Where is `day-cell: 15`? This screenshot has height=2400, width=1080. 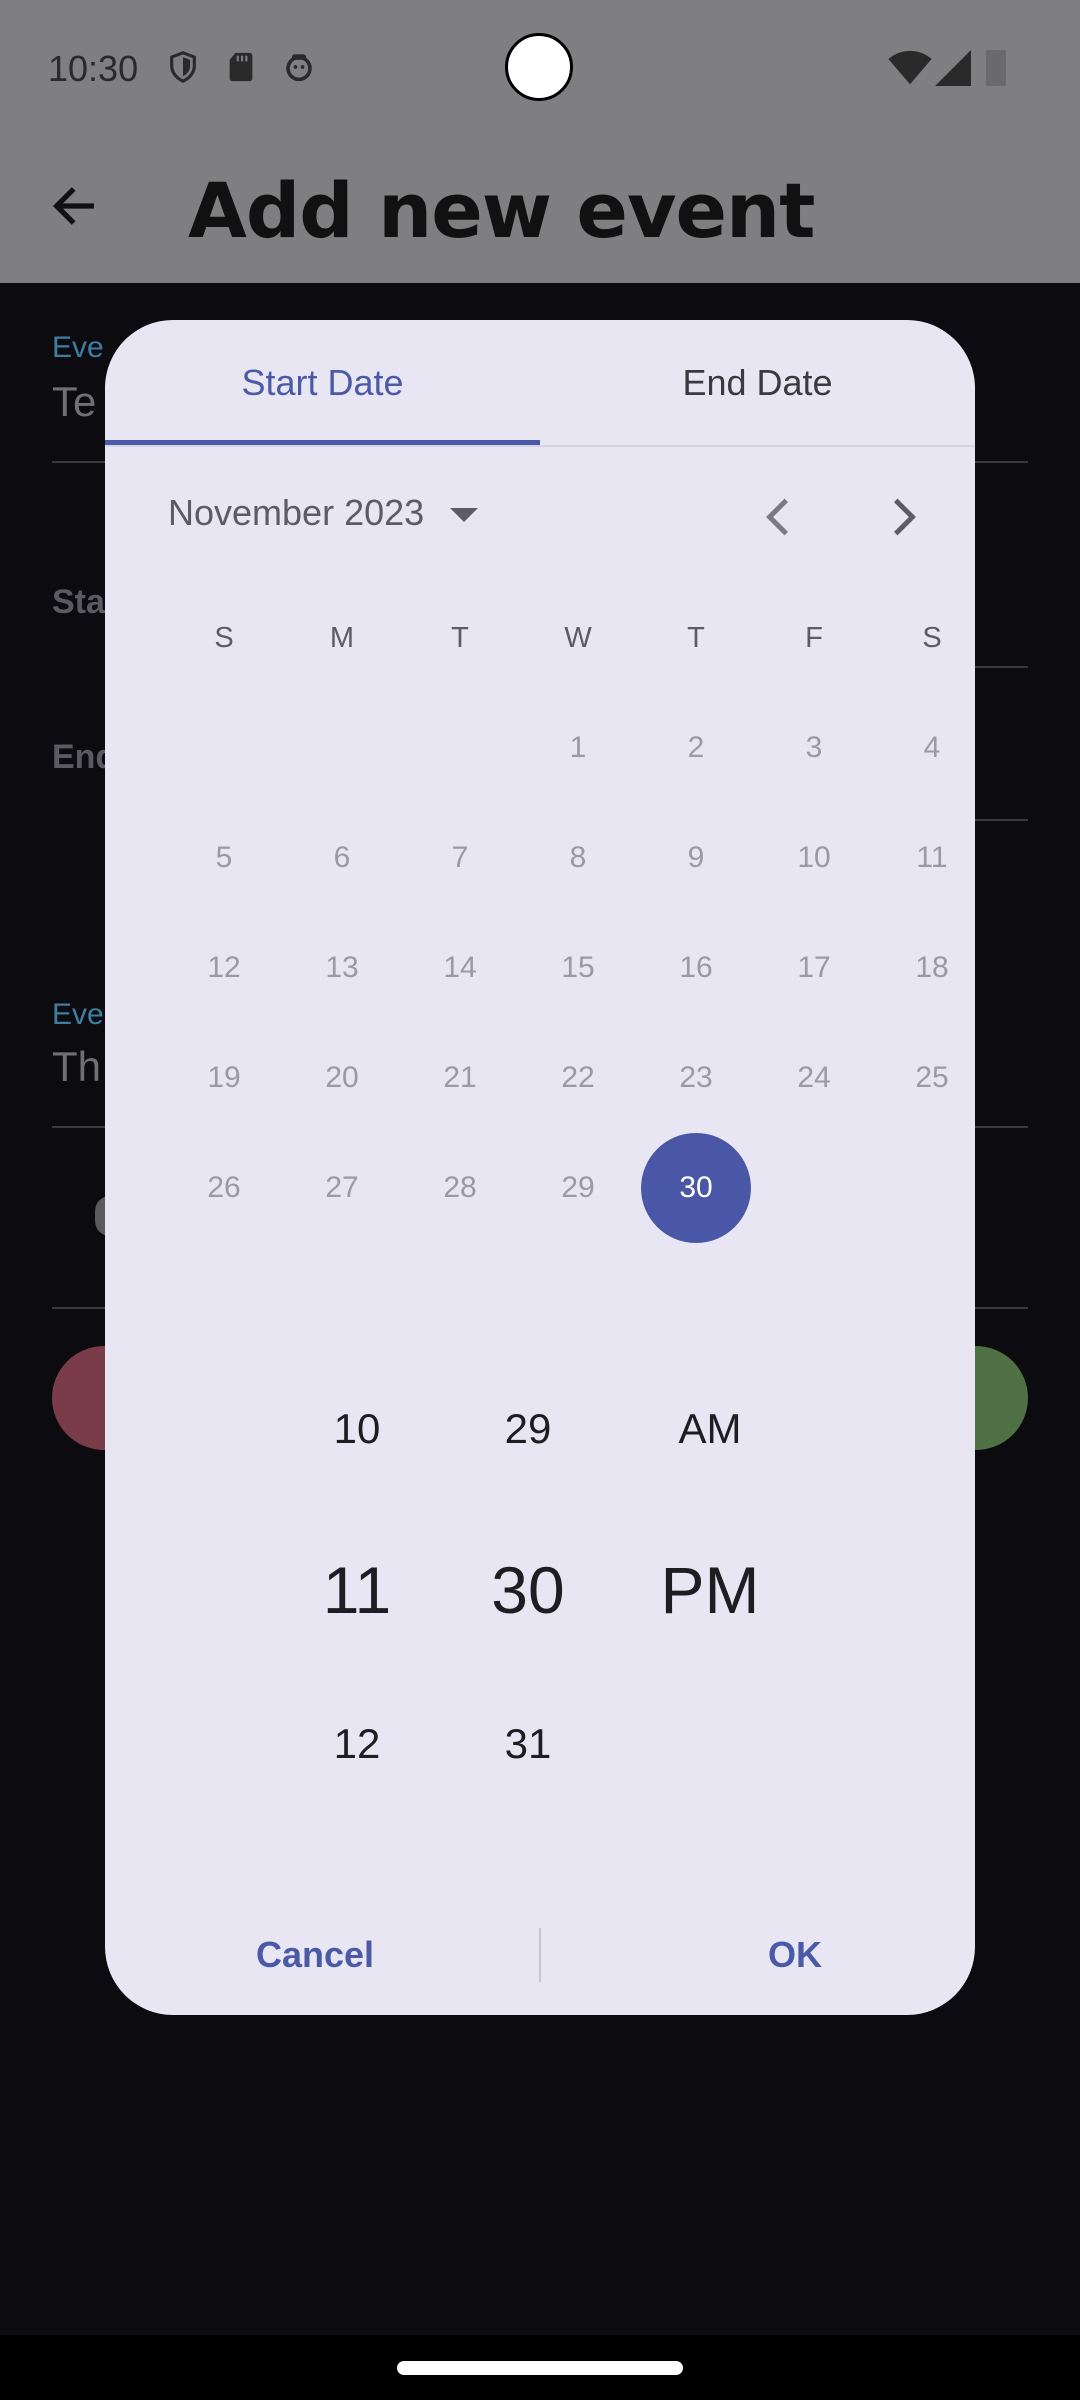 day-cell: 15 is located at coordinates (578, 968).